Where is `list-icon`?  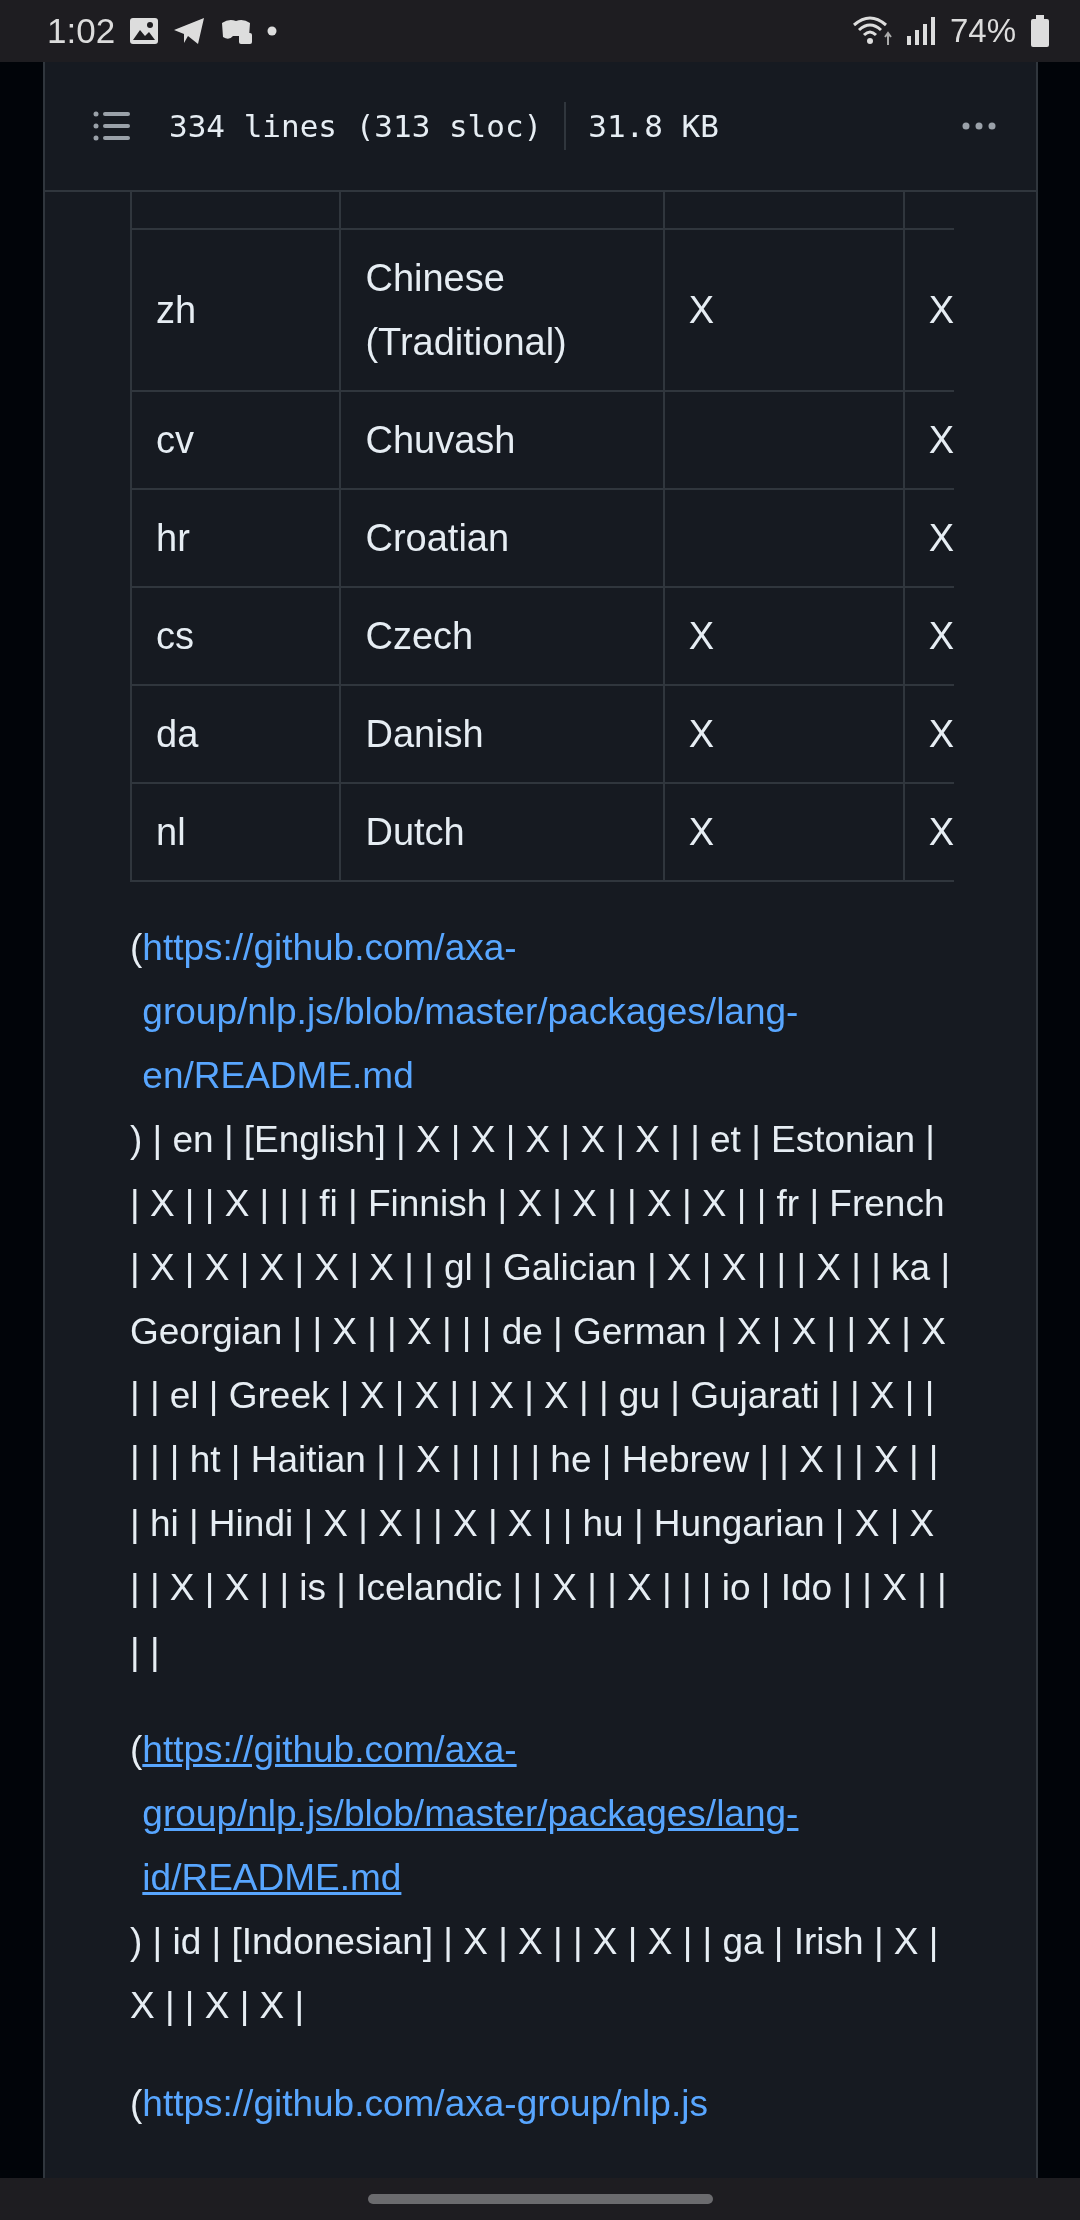
list-icon is located at coordinates (112, 126).